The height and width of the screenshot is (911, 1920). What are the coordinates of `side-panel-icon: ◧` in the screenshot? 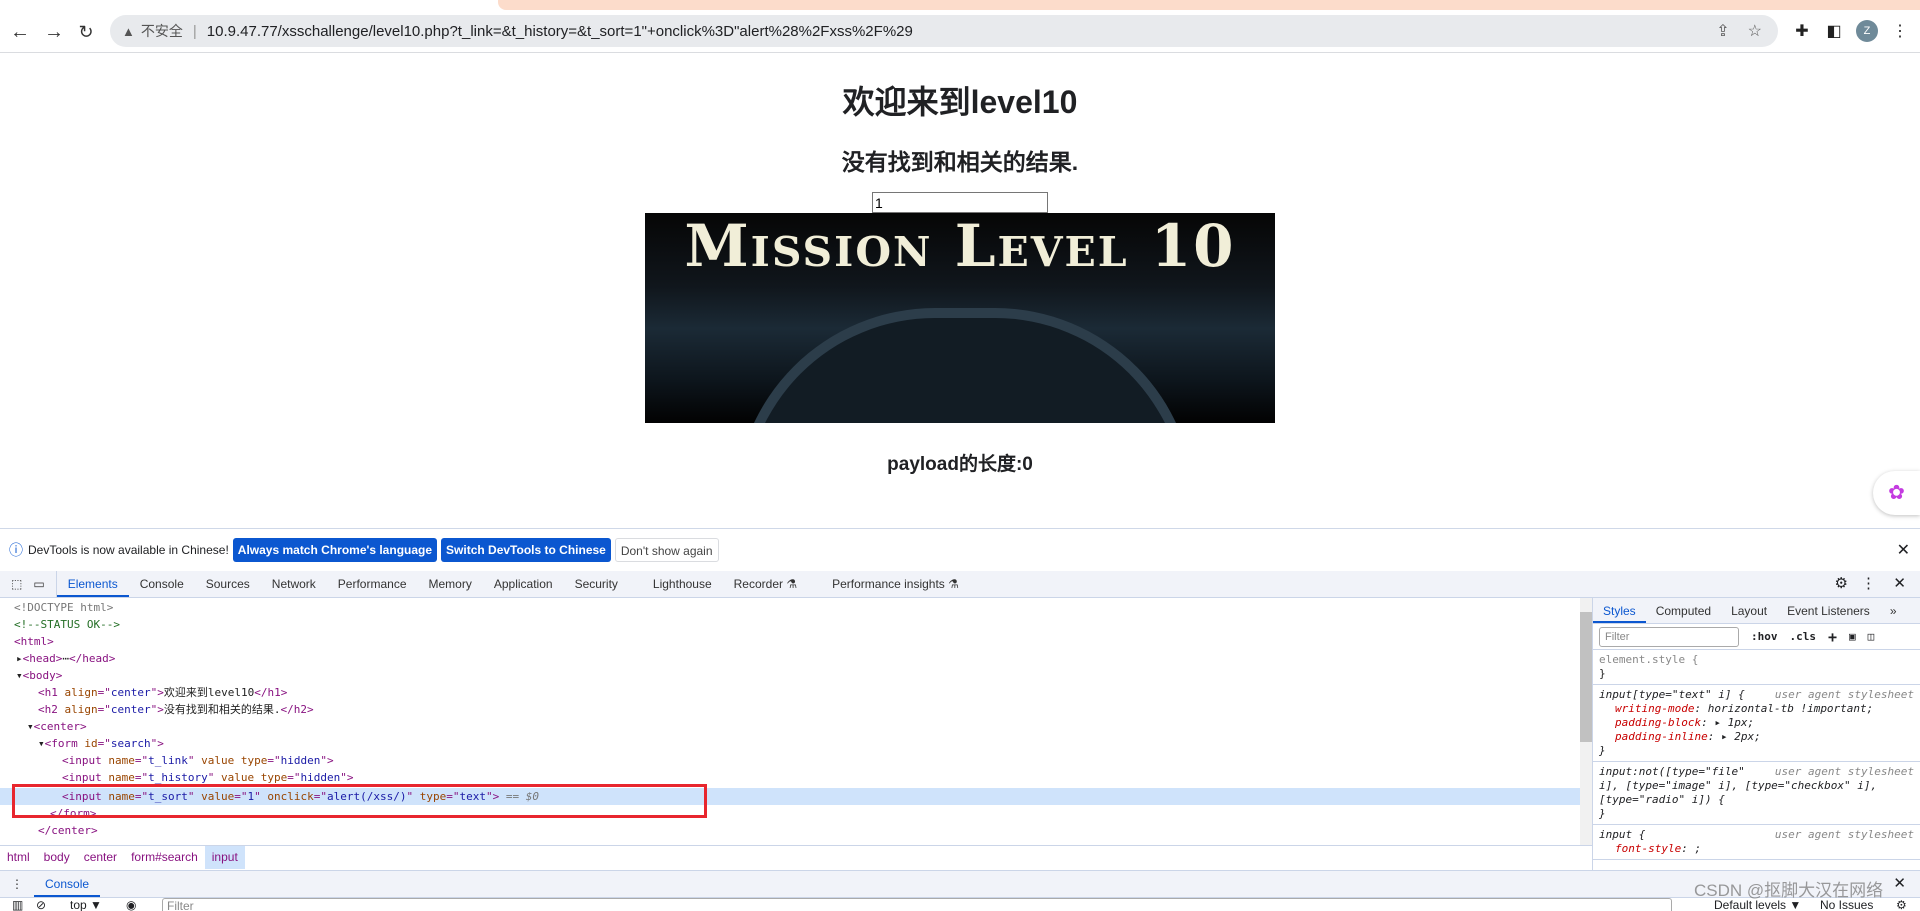 It's located at (1834, 32).